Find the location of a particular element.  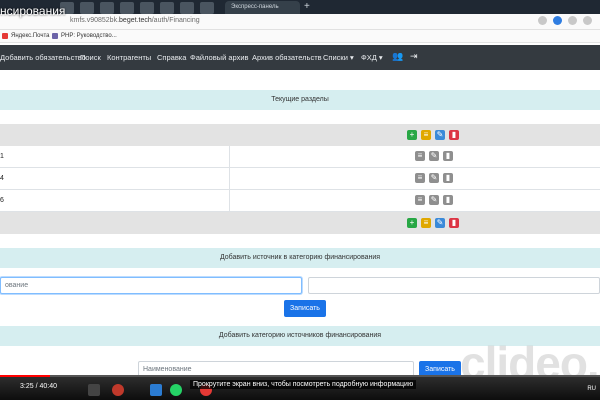

nav-obligations-archive: Архив обязательств is located at coordinates (287, 57).